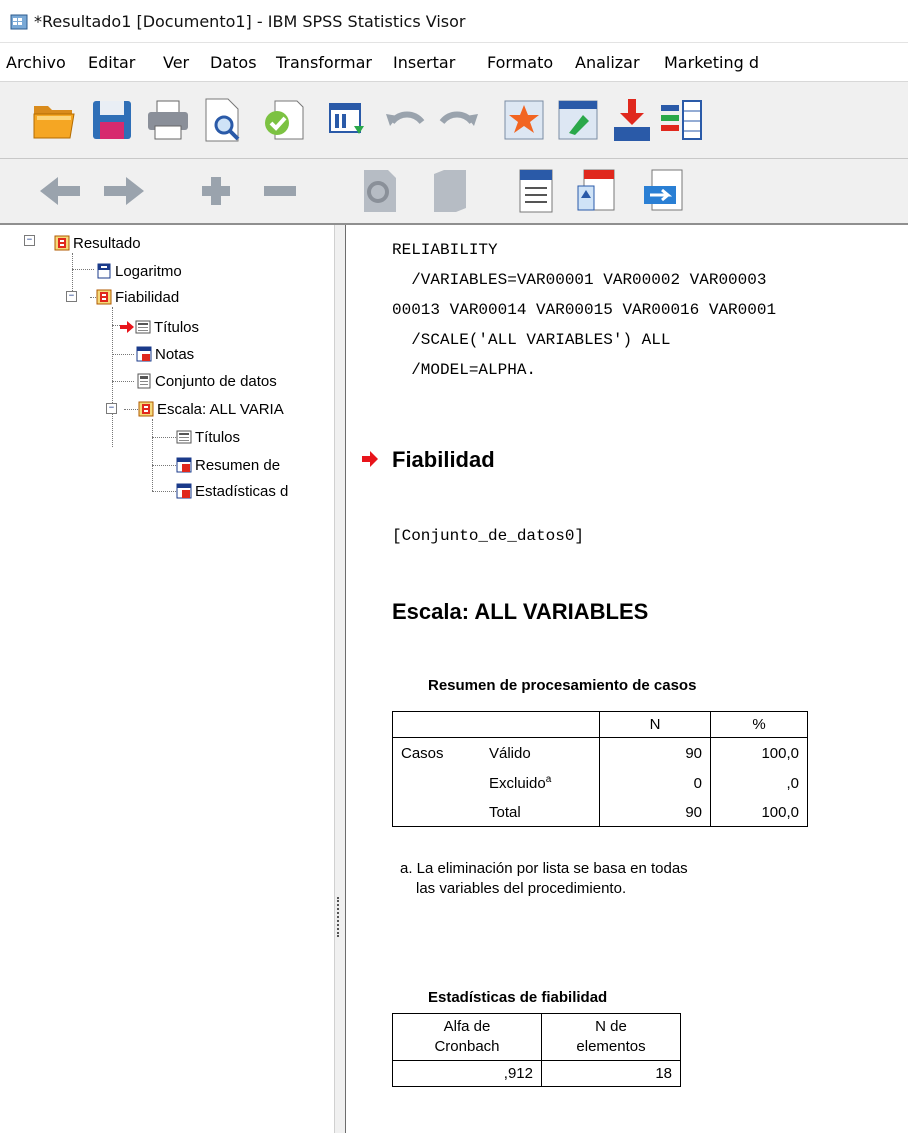 The width and height of the screenshot is (908, 1133). Describe the element at coordinates (238, 465) in the screenshot. I see `tree-item-label: Resumen de` at that location.